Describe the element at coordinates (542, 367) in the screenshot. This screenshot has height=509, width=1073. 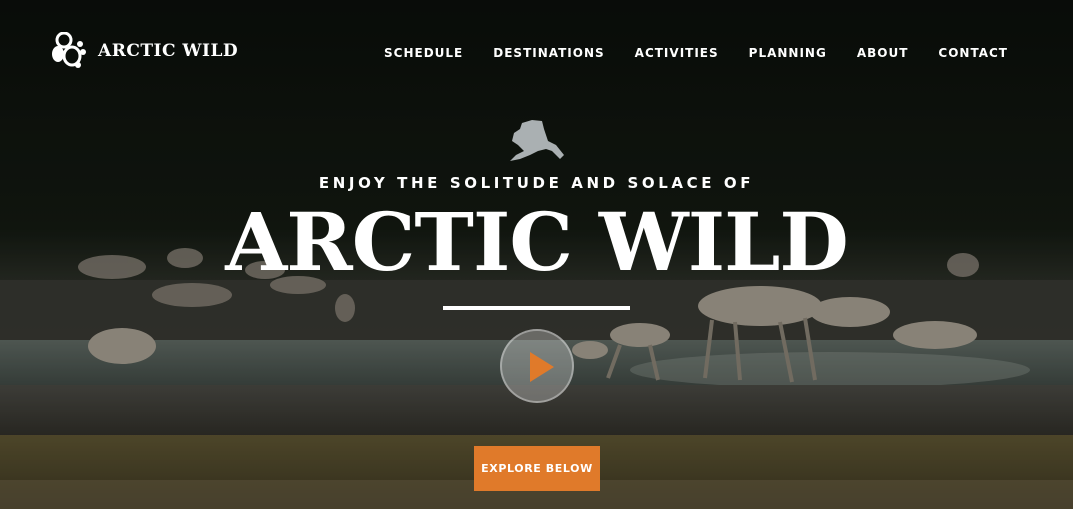
I see `play-icon` at that location.